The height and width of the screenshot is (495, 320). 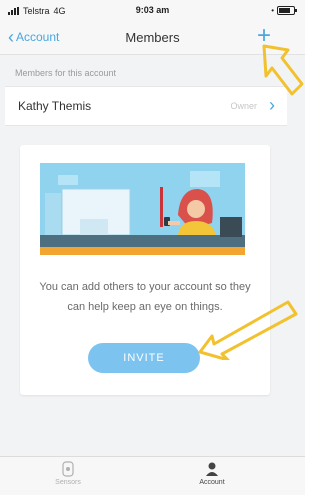 What do you see at coordinates (142, 209) in the screenshot?
I see `invite-illustration` at bounding box center [142, 209].